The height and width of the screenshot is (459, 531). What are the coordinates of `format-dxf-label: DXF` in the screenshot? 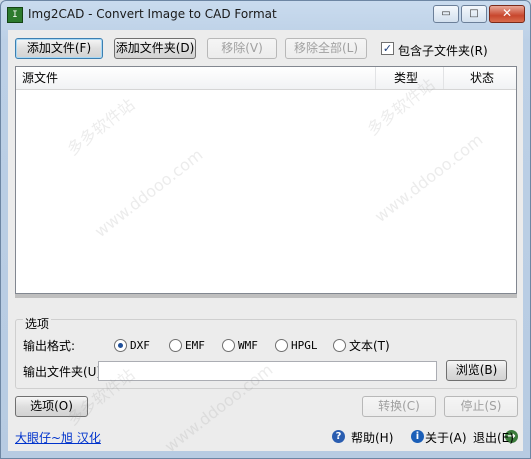 It's located at (140, 345).